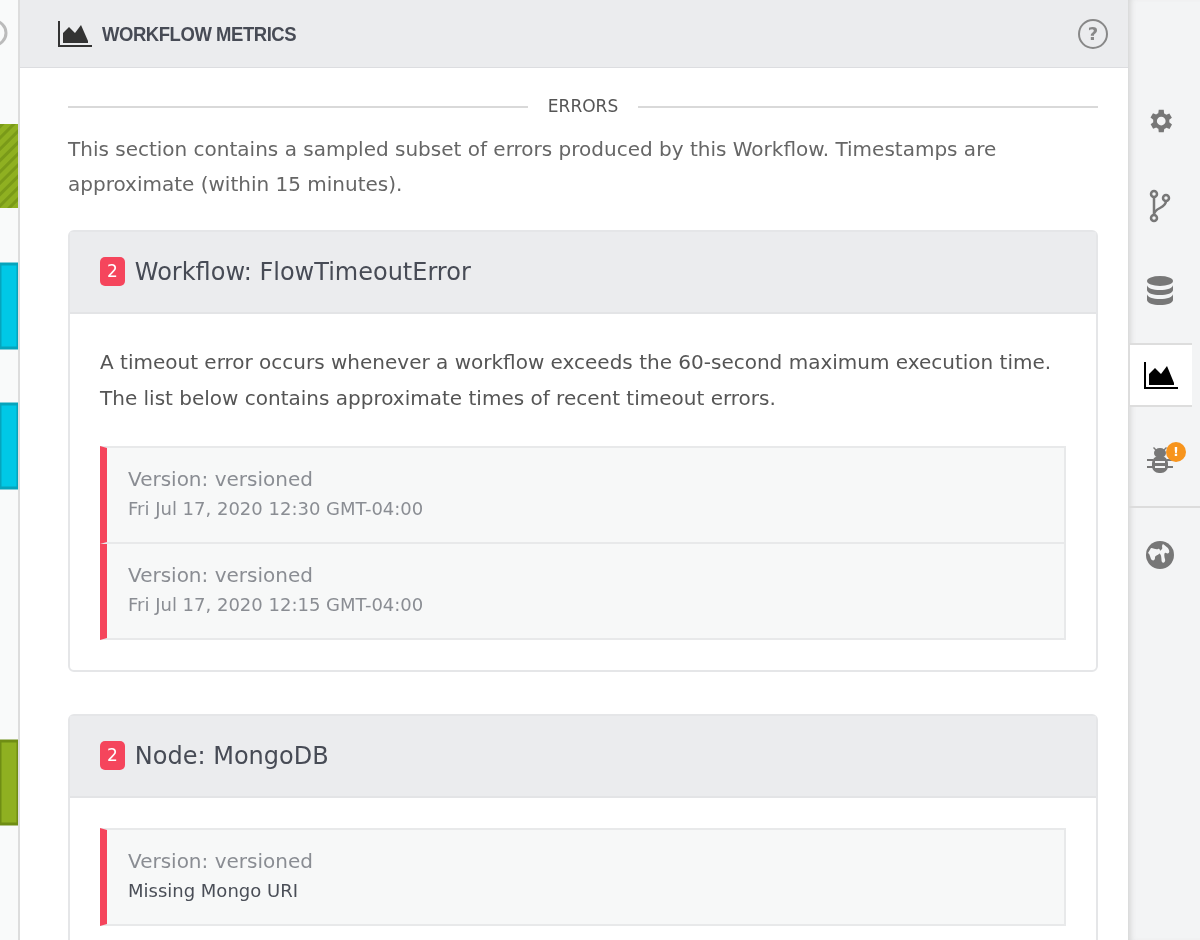  I want to click on area-chart-tab, so click(1160, 375).